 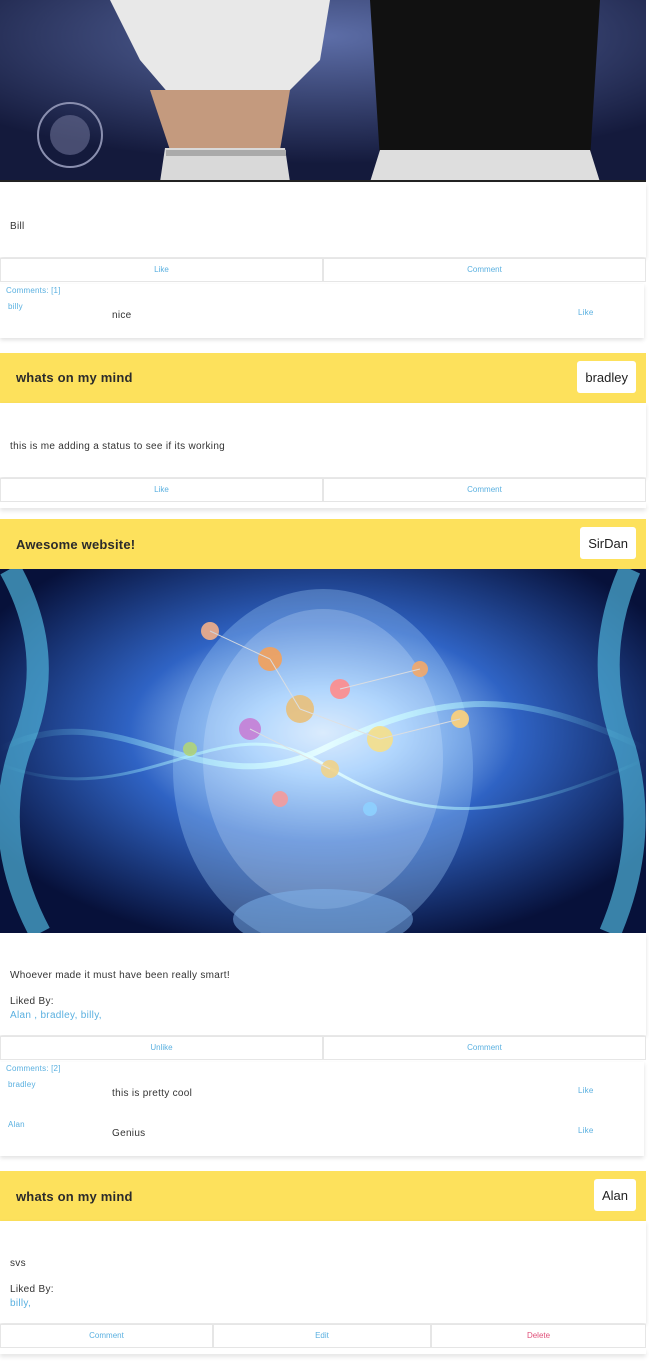 I want to click on edit-button: Edit, so click(x=322, y=1336).